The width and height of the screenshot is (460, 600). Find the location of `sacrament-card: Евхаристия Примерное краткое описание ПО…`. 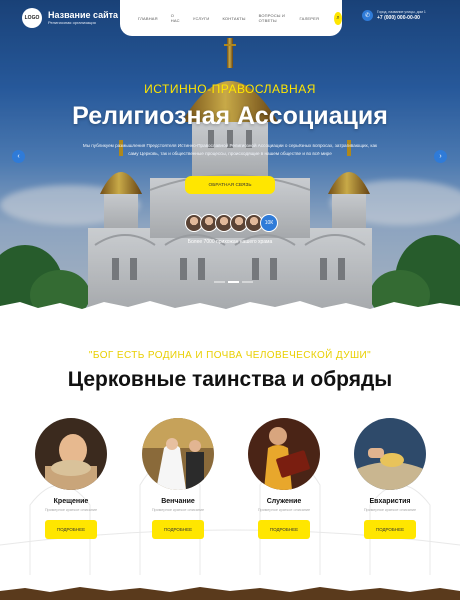

sacrament-card: Евхаристия Примерное краткое описание ПО… is located at coordinates (390, 478).